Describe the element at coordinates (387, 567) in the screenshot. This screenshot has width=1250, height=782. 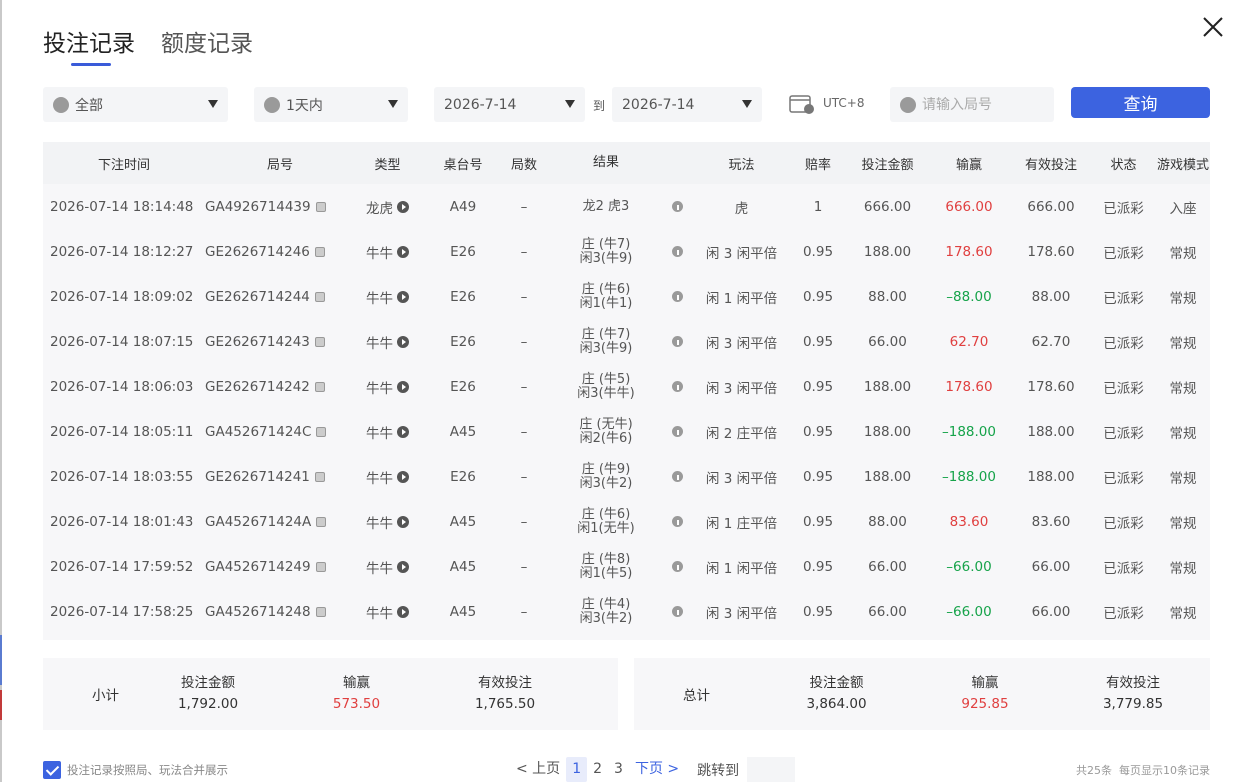
I see `cell-type: 牛牛` at that location.